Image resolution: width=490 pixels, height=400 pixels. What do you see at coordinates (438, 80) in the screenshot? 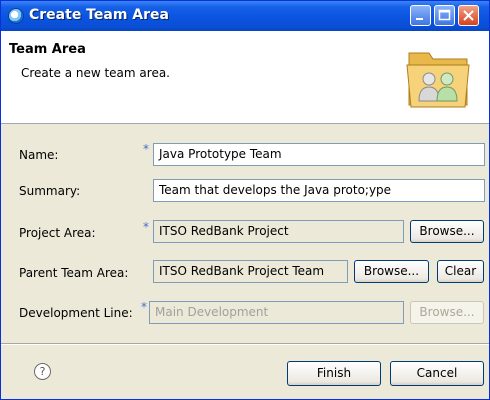
I see `team-area-icon` at bounding box center [438, 80].